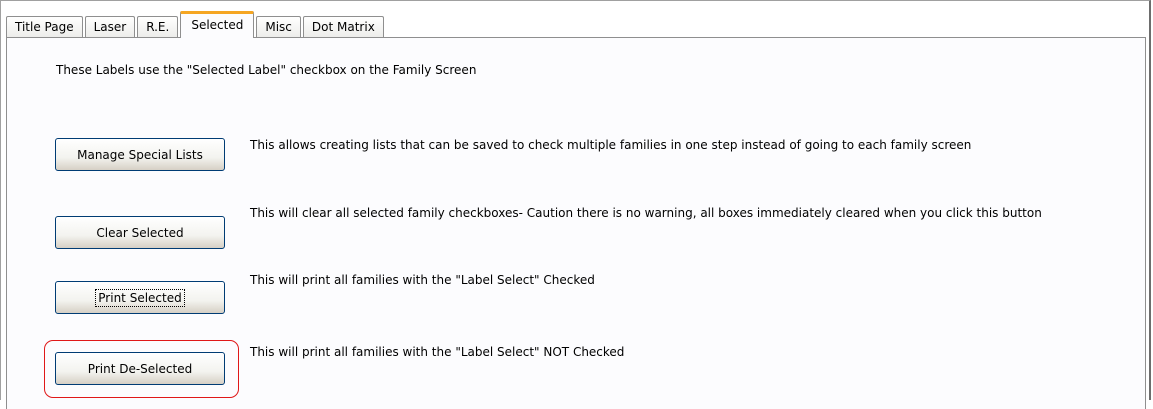  What do you see at coordinates (44, 27) in the screenshot?
I see `tab-title-page: Title Page` at bounding box center [44, 27].